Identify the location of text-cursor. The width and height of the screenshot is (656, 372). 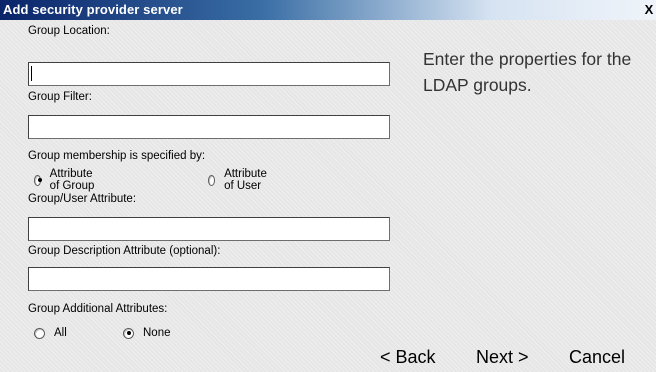
(31, 73).